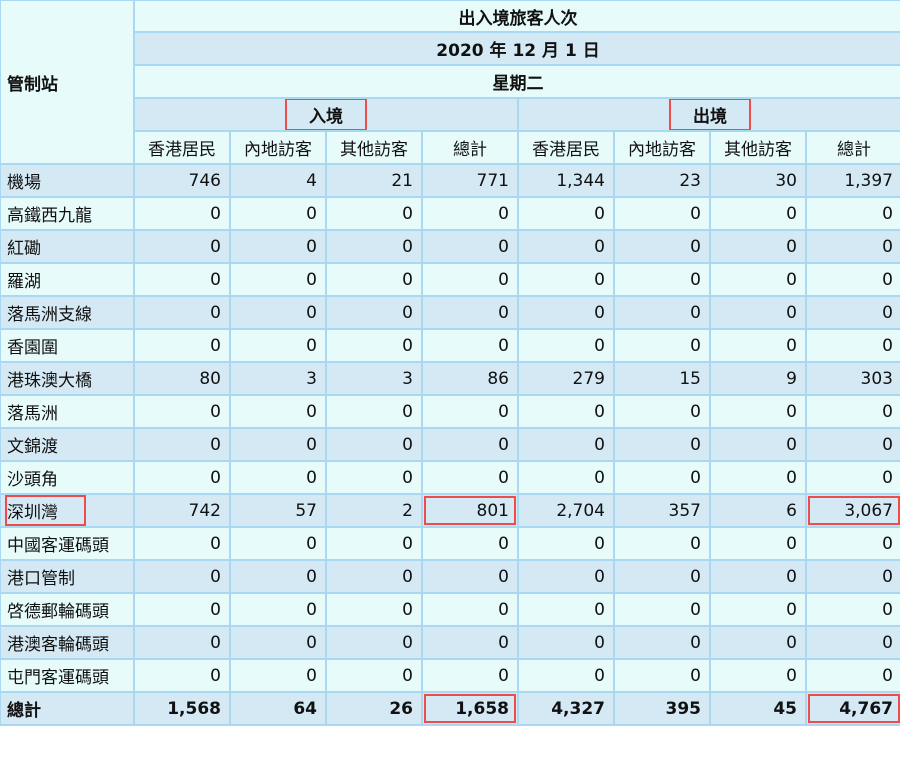 Image resolution: width=900 pixels, height=774 pixels. Describe the element at coordinates (374, 708) in the screenshot. I see `total-value-cell: 26` at that location.